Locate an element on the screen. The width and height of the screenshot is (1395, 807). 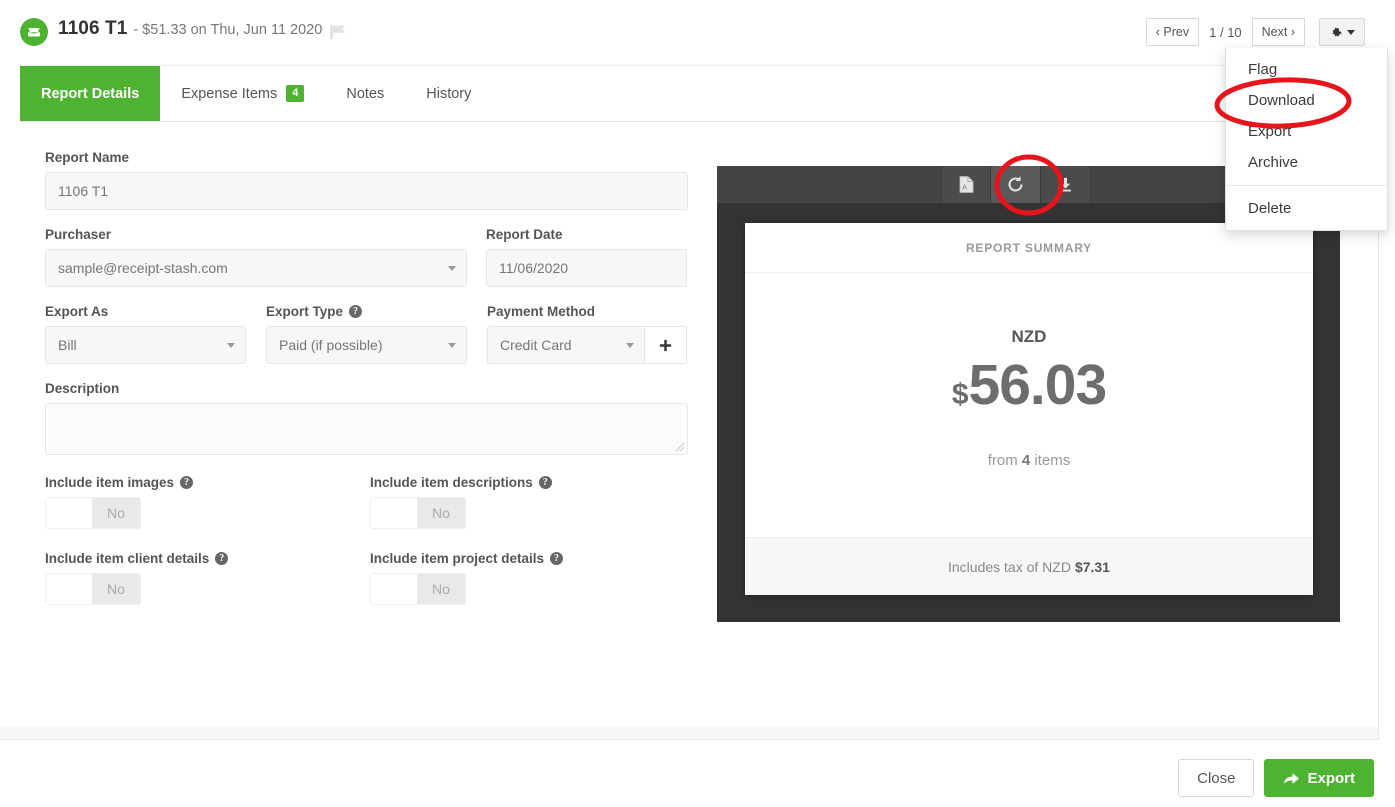
summary-amount: $ 56.03 is located at coordinates (1030, 385).